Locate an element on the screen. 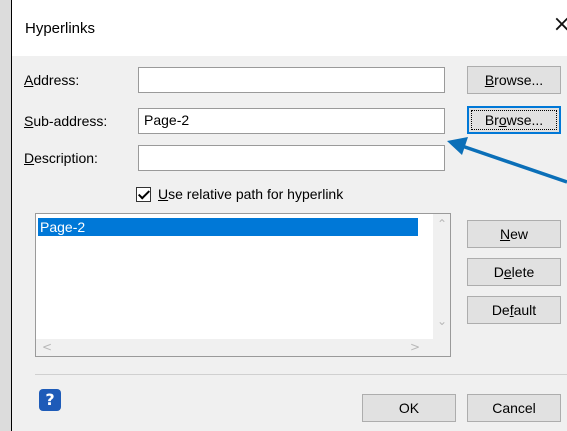 Image resolution: width=567 pixels, height=431 pixels. dialog-title: Hyperlinks is located at coordinates (60, 28).